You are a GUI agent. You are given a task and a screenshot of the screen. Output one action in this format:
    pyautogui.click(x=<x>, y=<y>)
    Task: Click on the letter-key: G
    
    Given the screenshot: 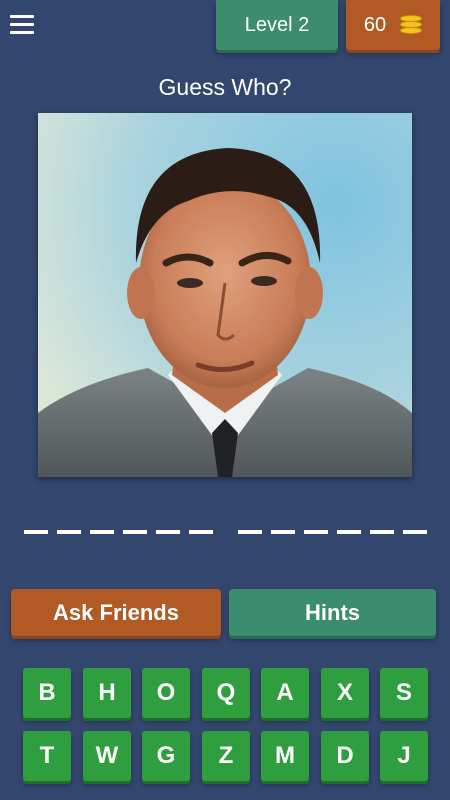 What is the action you would take?
    pyautogui.click(x=166, y=756)
    